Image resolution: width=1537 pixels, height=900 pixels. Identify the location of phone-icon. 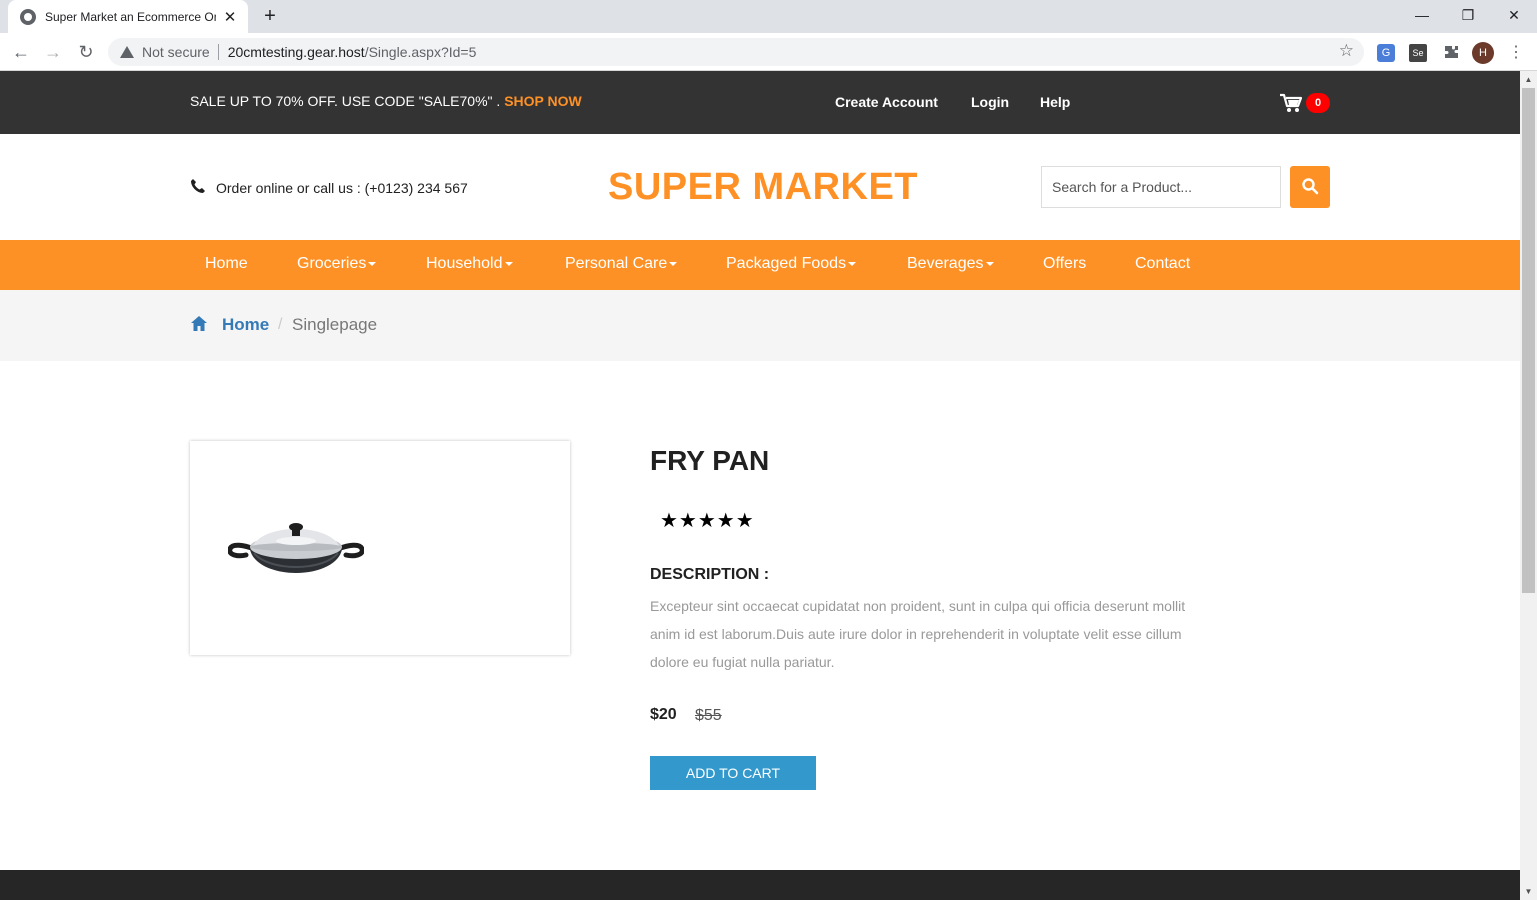
(198, 186).